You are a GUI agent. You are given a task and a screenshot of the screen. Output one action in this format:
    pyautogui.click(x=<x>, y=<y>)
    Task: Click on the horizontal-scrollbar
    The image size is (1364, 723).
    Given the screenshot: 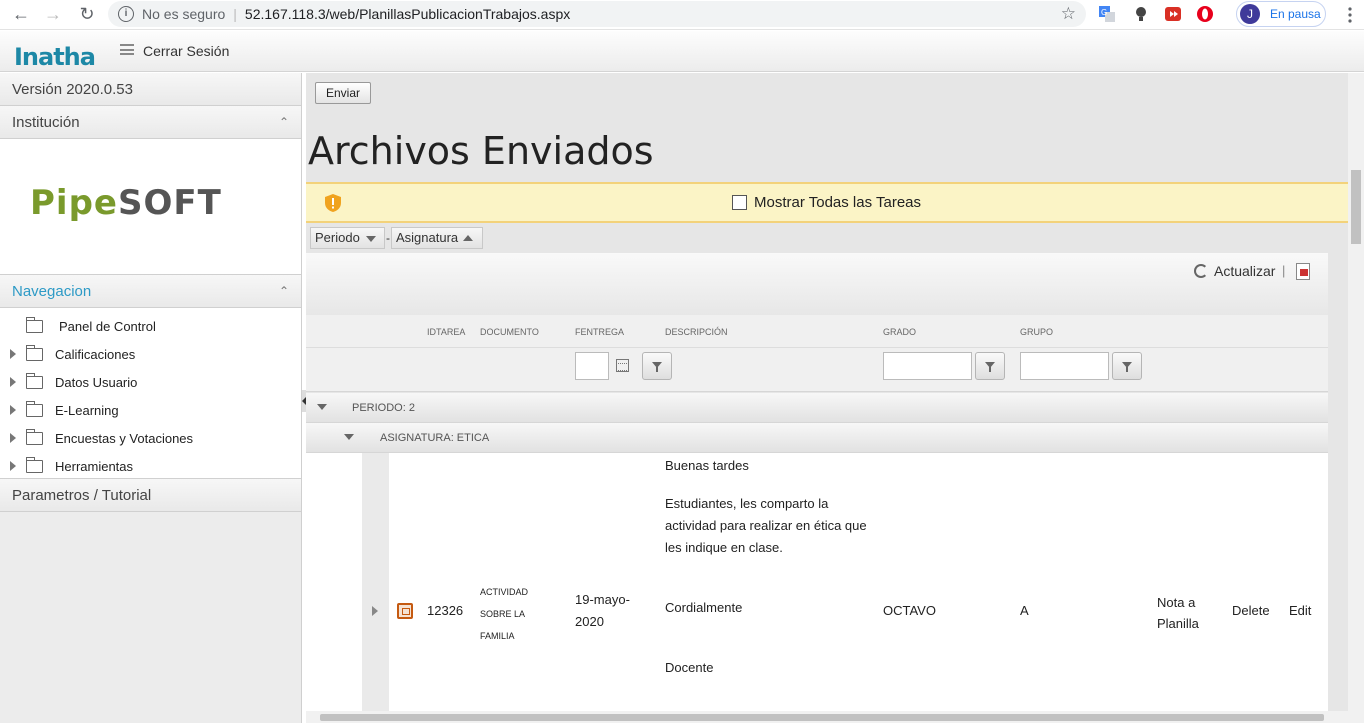 What is the action you would take?
    pyautogui.click(x=827, y=717)
    